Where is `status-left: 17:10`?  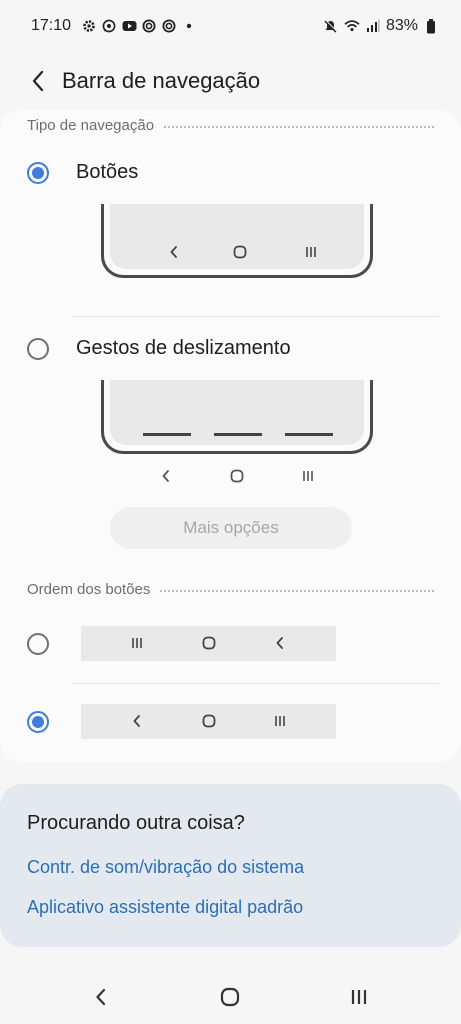 status-left: 17:10 is located at coordinates (114, 26).